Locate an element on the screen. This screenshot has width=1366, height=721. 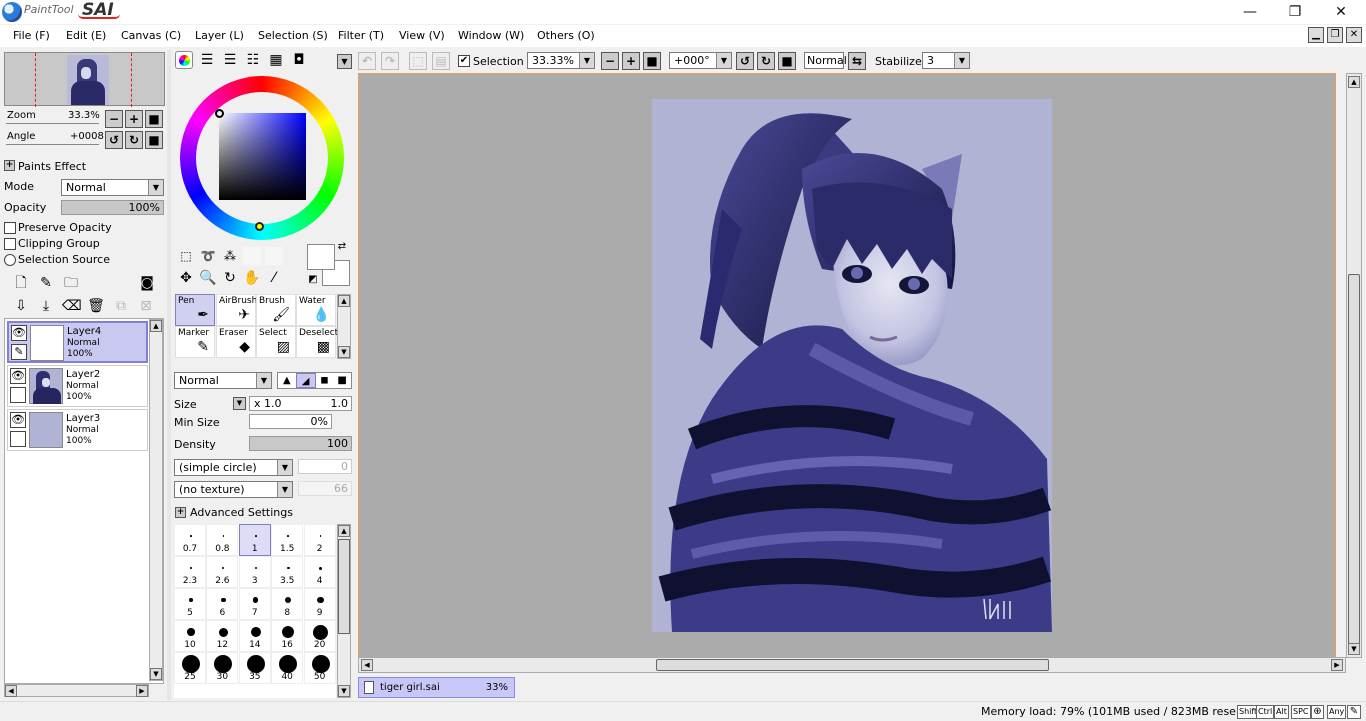
size-multiplier-dropdown: ▼ is located at coordinates (239, 403).